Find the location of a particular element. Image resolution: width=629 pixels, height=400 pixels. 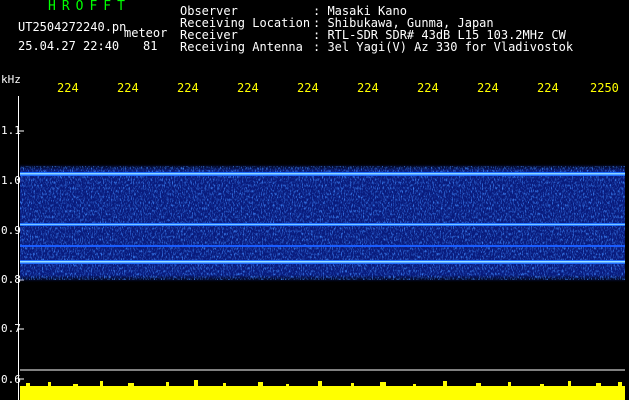

signal-level-strip is located at coordinates (322, 390).